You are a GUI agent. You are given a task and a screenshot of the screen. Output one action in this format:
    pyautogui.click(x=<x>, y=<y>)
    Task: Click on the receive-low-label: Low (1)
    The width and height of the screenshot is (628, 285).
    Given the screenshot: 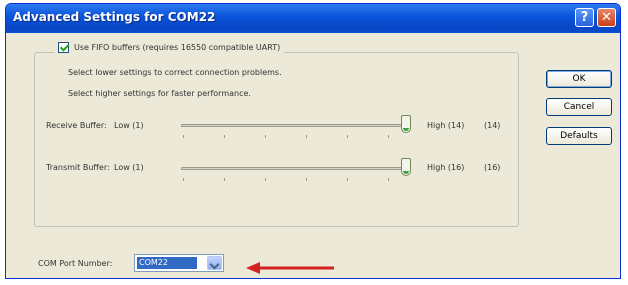 What is the action you would take?
    pyautogui.click(x=129, y=125)
    